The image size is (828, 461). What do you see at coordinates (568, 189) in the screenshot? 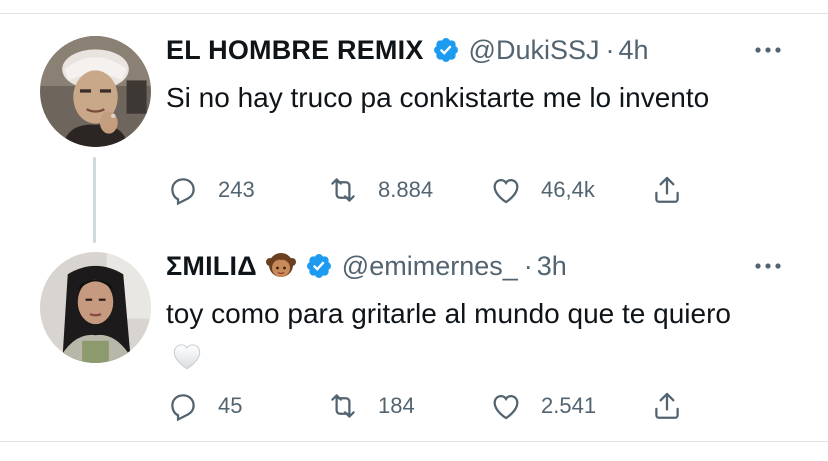
I see `like-count: 46,4k` at bounding box center [568, 189].